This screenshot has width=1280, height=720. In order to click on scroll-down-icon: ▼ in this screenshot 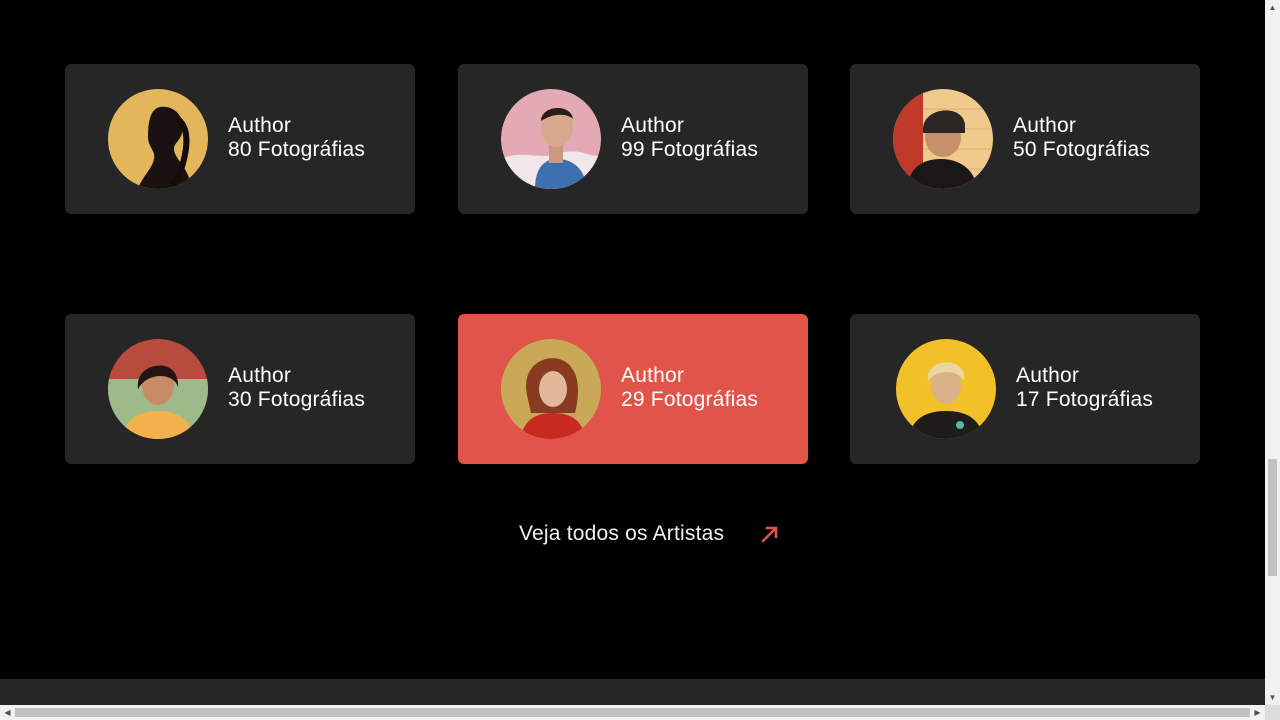, I will do `click(1272, 697)`.